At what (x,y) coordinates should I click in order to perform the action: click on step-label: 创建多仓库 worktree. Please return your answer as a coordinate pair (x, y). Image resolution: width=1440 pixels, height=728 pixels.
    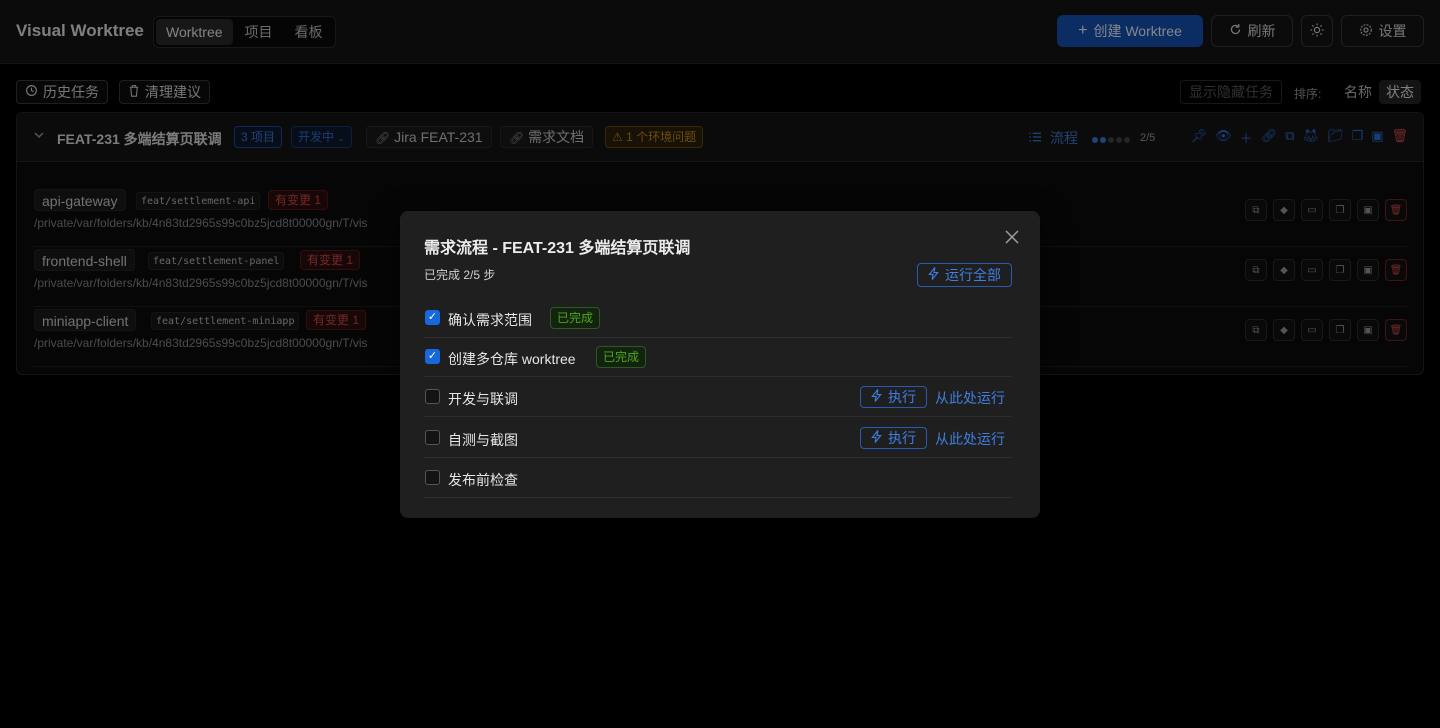
    Looking at the image, I should click on (512, 359).